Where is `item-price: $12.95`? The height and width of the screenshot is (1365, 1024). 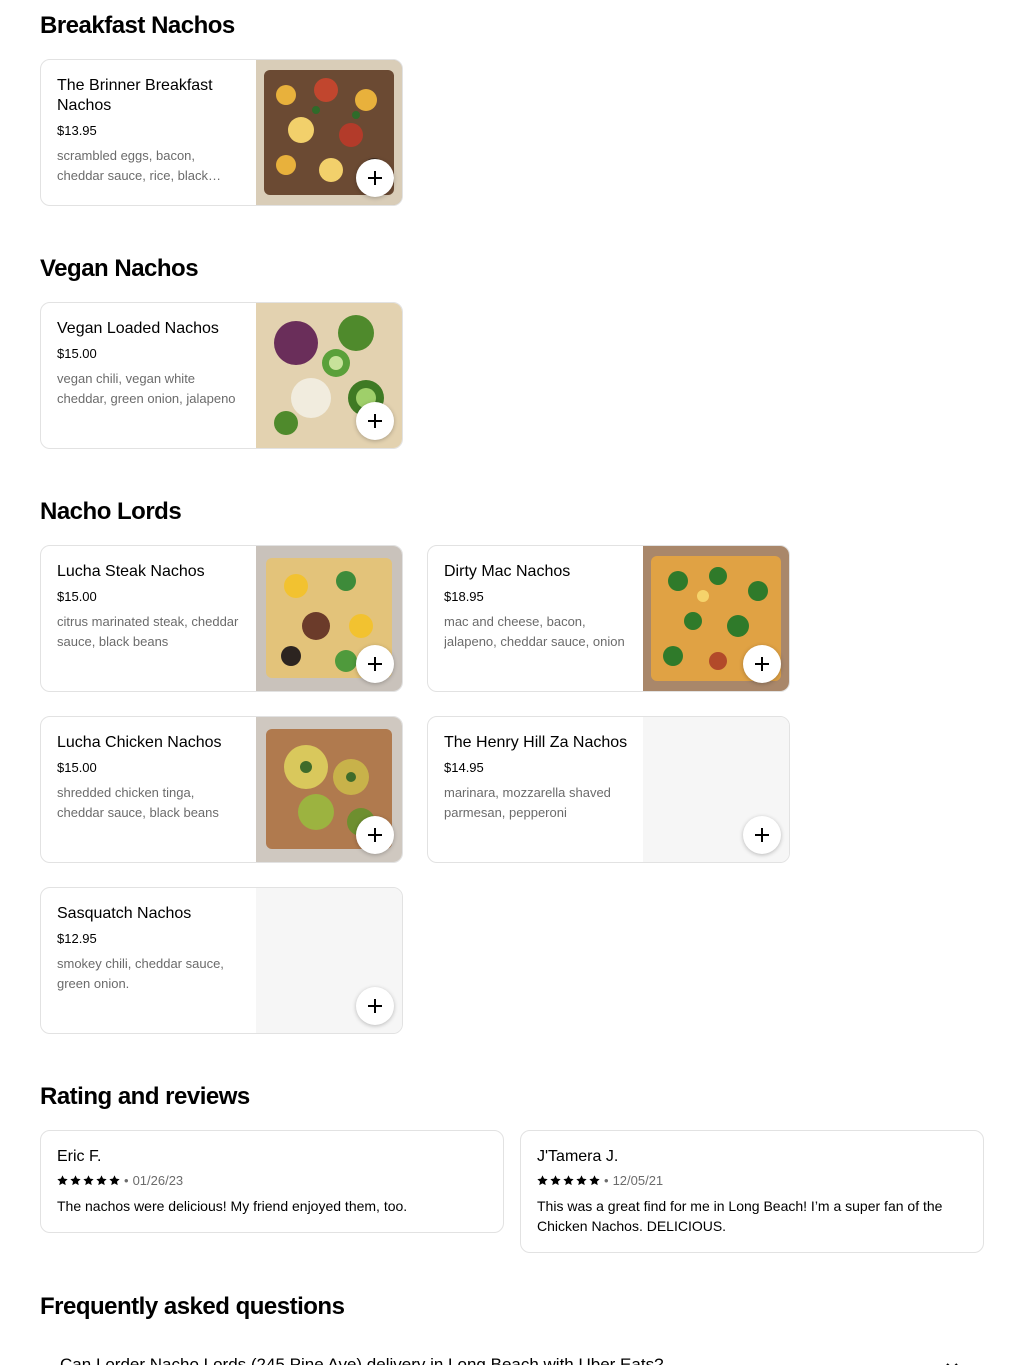 item-price: $12.95 is located at coordinates (77, 938).